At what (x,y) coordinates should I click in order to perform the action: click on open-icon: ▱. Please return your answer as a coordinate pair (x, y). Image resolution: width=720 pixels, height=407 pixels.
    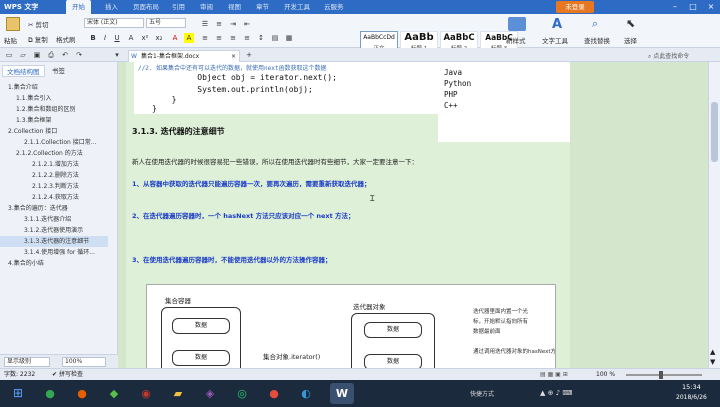
    Looking at the image, I should click on (23, 55).